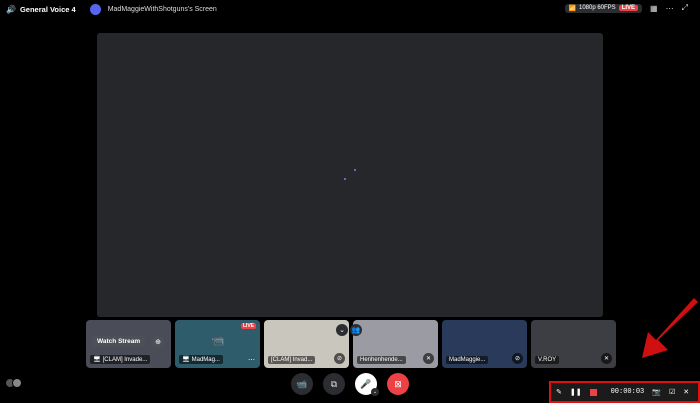 The width and height of the screenshot is (700, 403). I want to click on tile-label-text: V.ROY, so click(547, 360).